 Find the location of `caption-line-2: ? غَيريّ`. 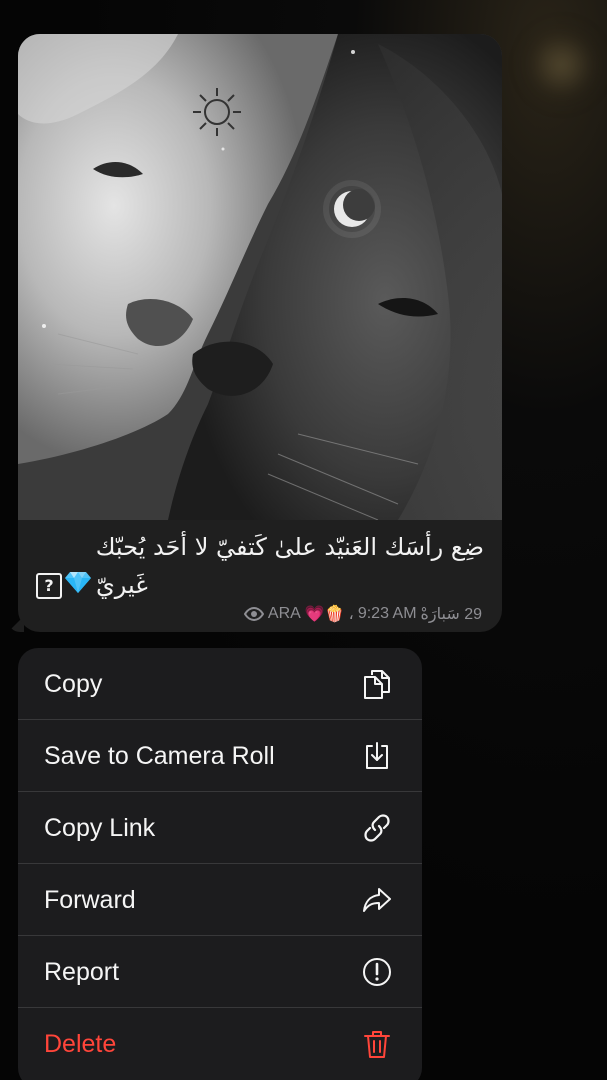

caption-line-2: ? غَيريّ is located at coordinates (260, 585).